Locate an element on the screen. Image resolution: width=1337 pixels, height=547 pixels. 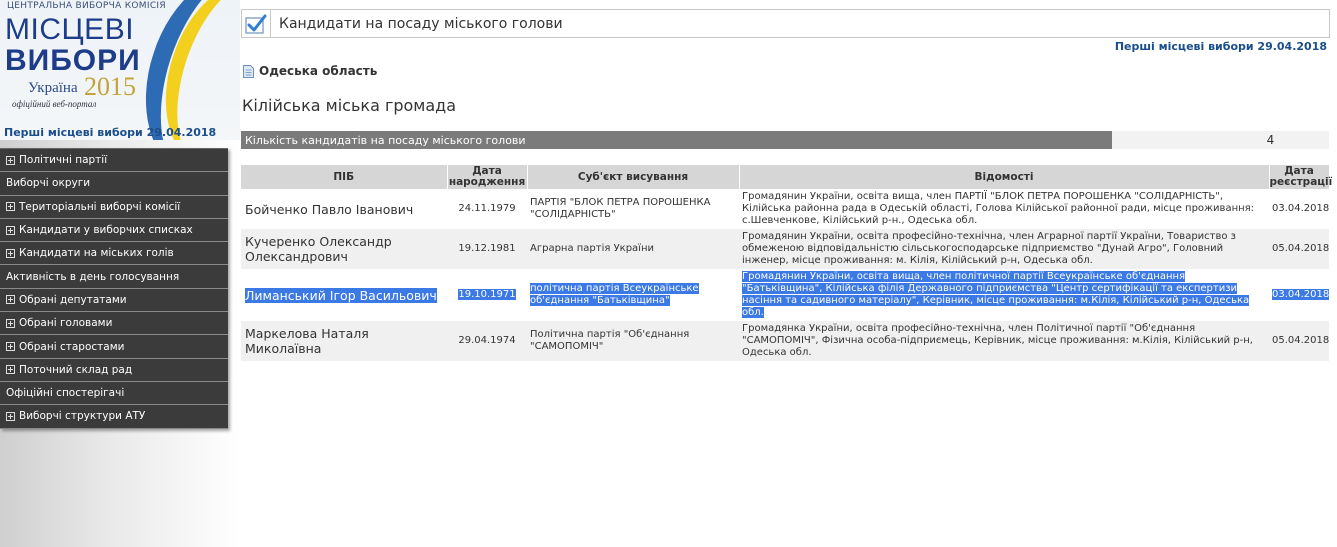
candidate-nominator-cell: Політична партія "Об'єднання "САМОПОМІЧ" is located at coordinates (633, 341).